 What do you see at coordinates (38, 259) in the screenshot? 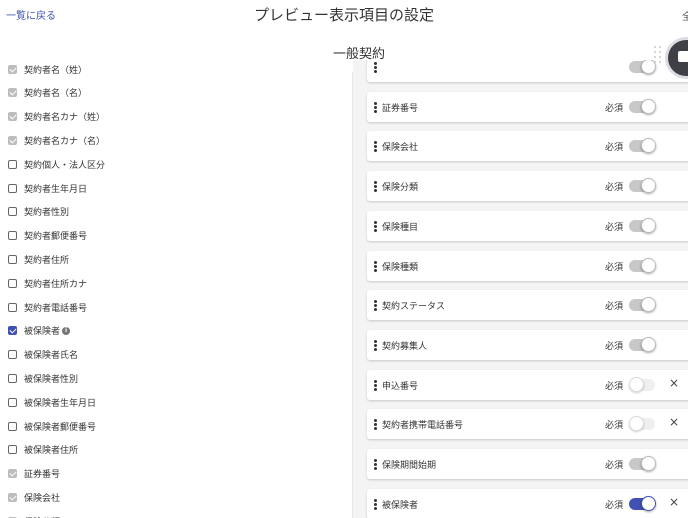
I see `checklist-item: 契約者住所` at bounding box center [38, 259].